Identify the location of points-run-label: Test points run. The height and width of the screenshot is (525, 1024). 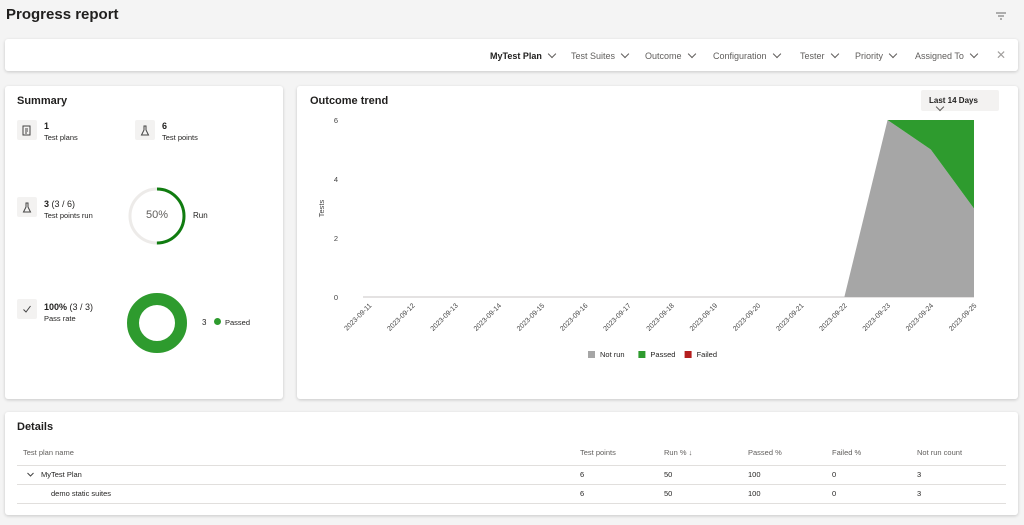
(68, 215).